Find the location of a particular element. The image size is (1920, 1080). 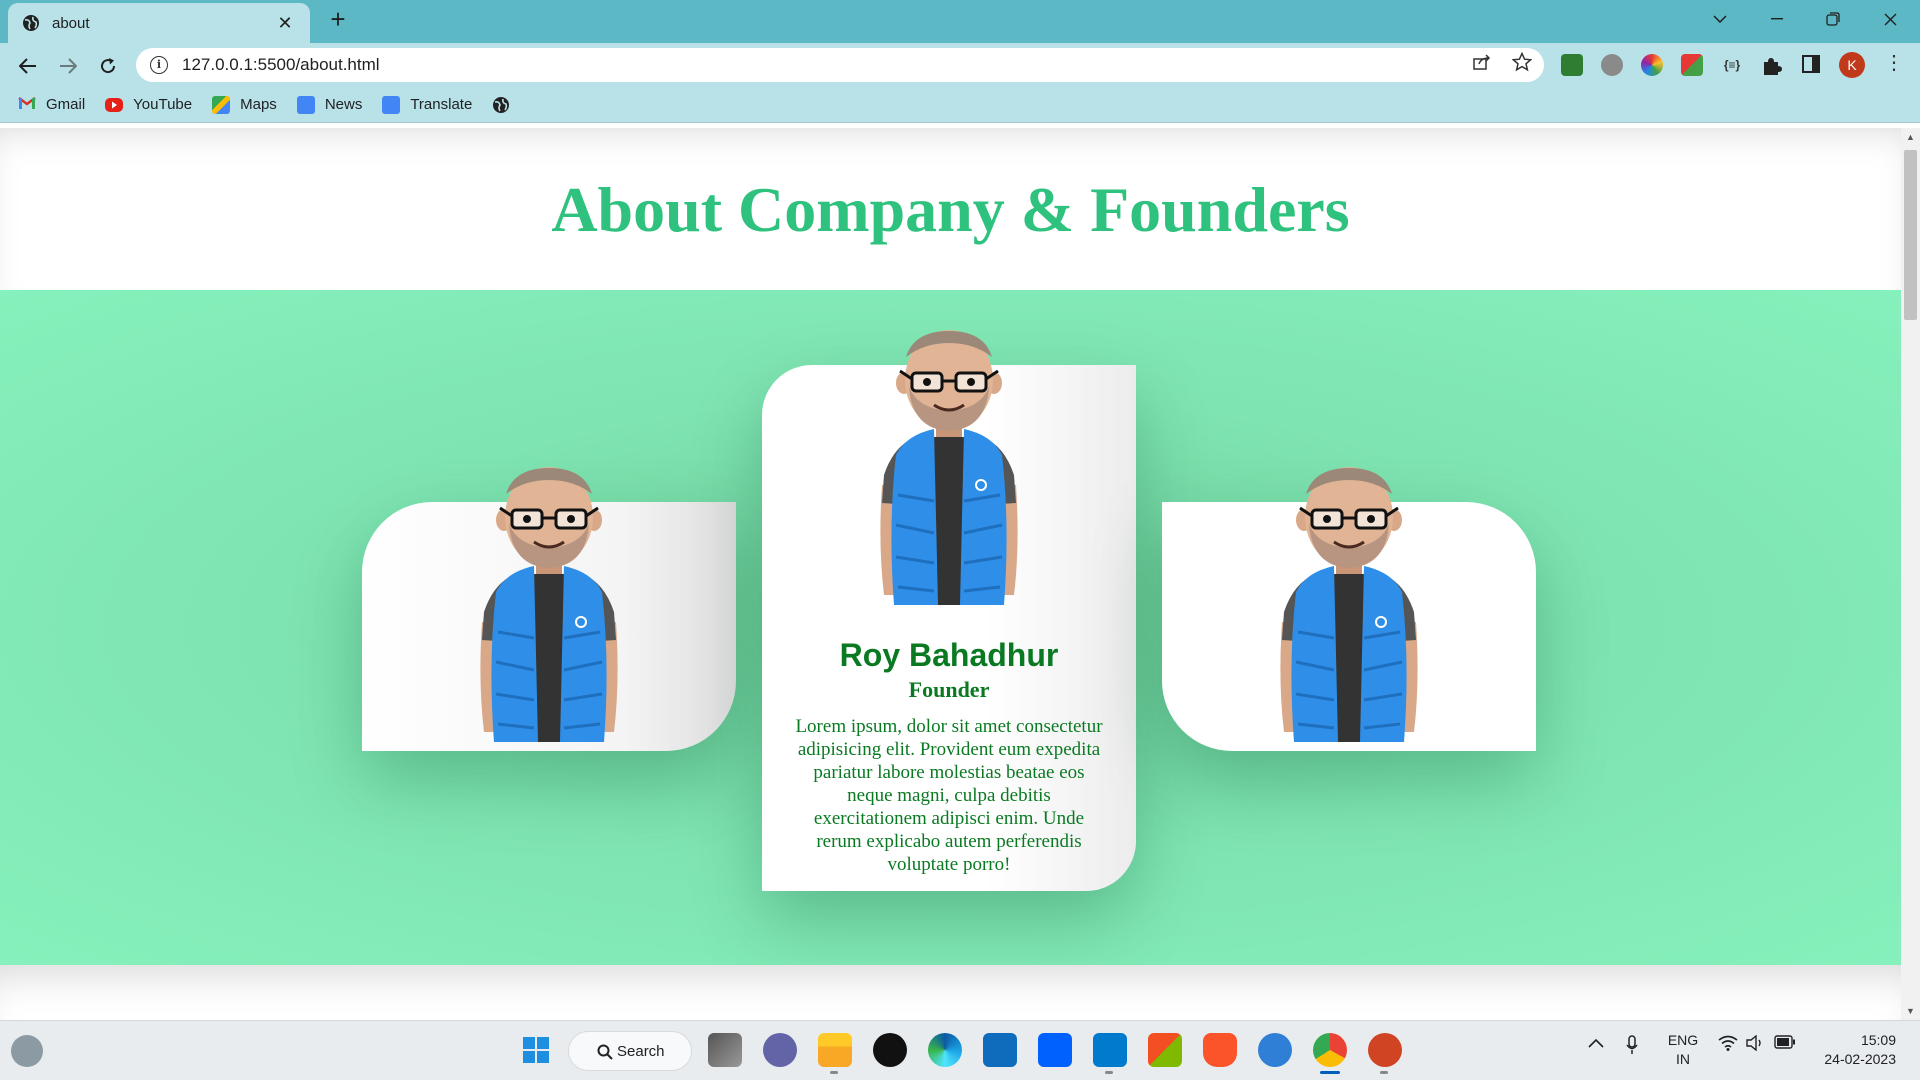

tab-about: about ✕ is located at coordinates (159, 23).